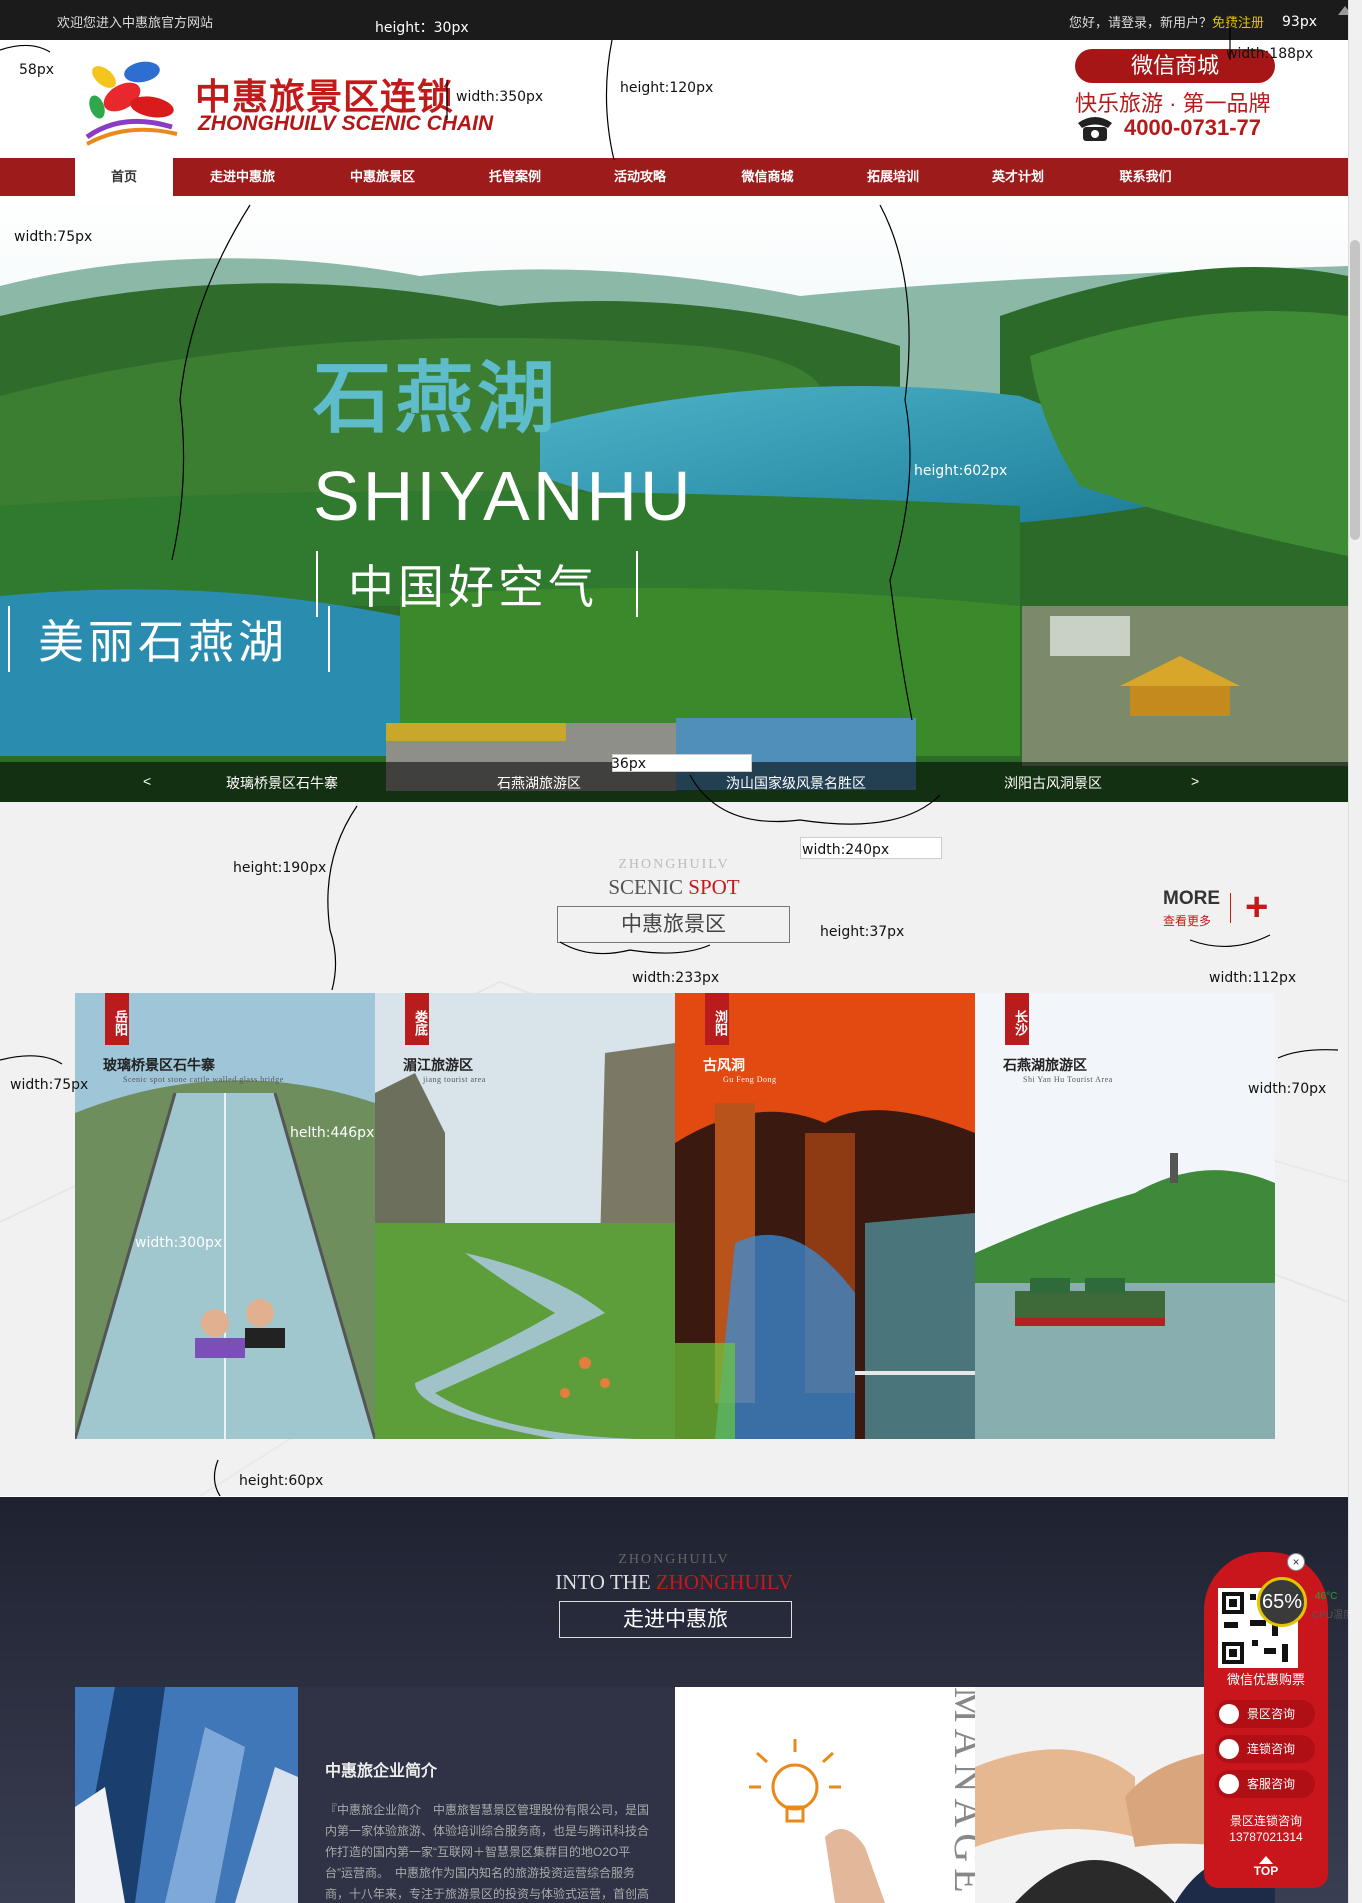 The image size is (1362, 1903). Describe the element at coordinates (1266, 1860) in the screenshot. I see `arrow-up-icon` at that location.